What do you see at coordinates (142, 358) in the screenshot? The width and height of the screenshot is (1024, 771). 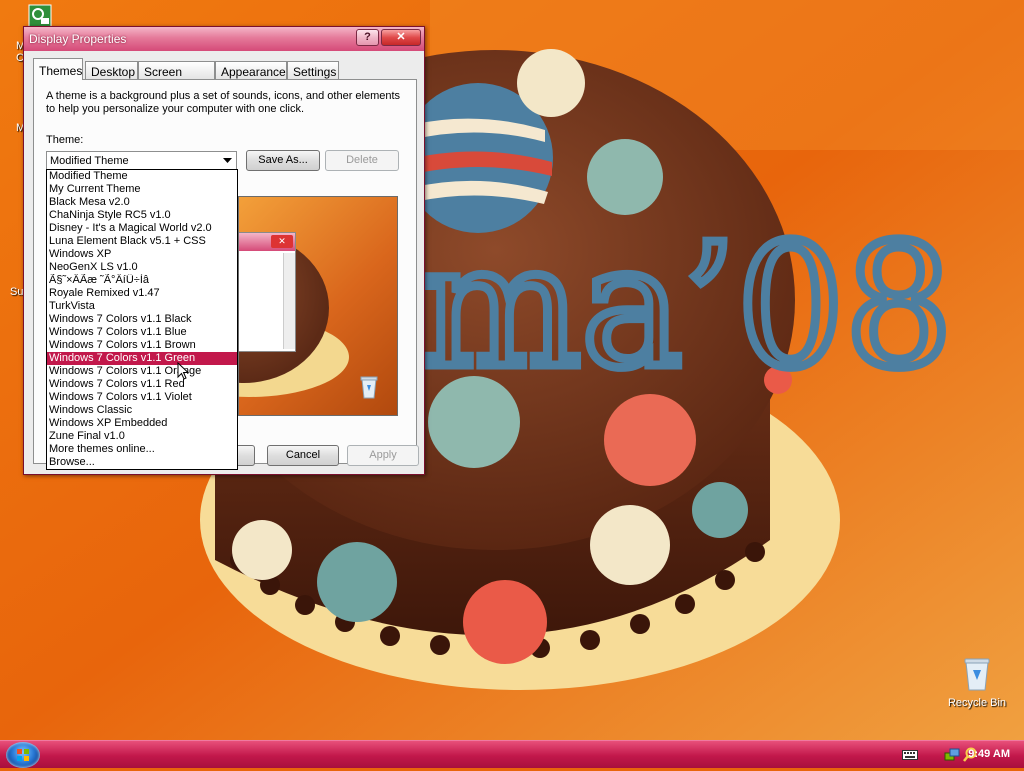 I see `list-item-selected: Windows 7 Colors v1.1 Green` at bounding box center [142, 358].